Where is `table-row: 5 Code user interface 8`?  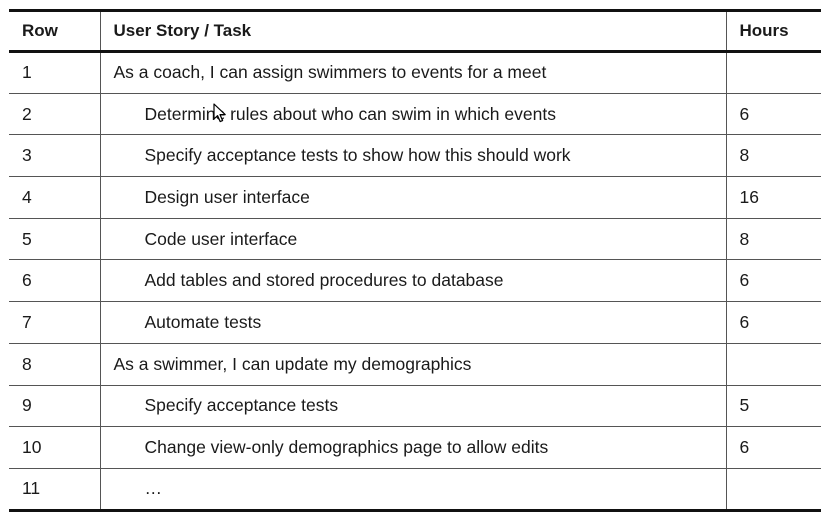
table-row: 5 Code user interface 8 is located at coordinates (415, 239).